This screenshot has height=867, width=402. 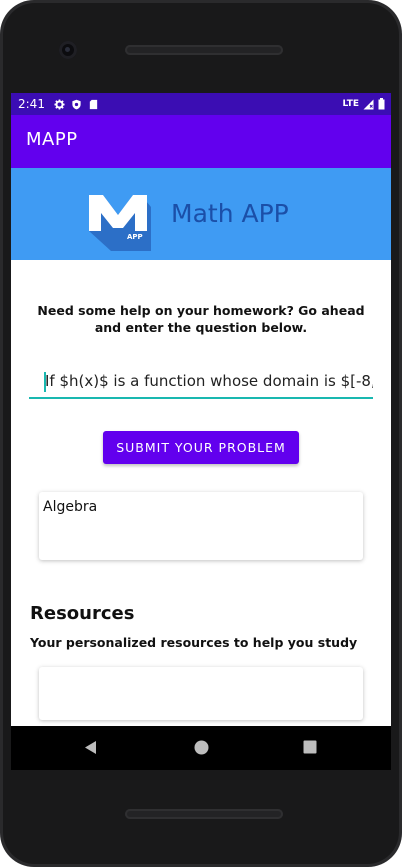 What do you see at coordinates (204, 814) in the screenshot?
I see `bottom-speaker` at bounding box center [204, 814].